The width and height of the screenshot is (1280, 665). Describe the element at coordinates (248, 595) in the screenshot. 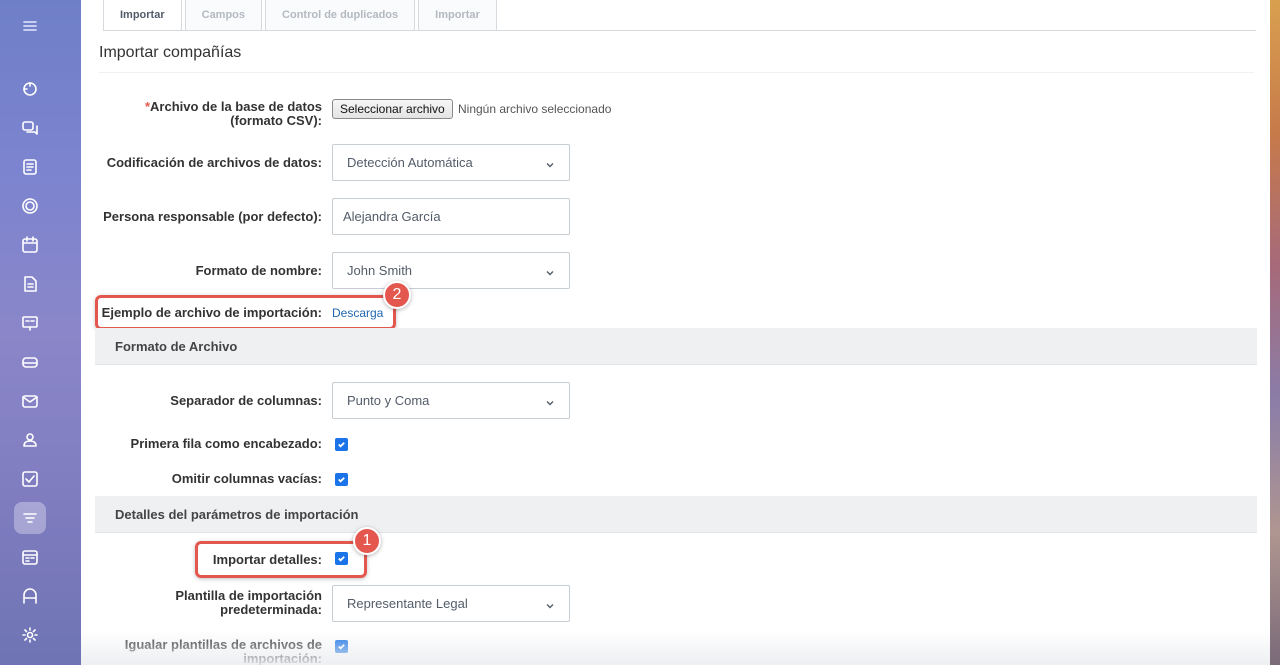

I see `default-template-label-line1: Plantilla de importación` at that location.